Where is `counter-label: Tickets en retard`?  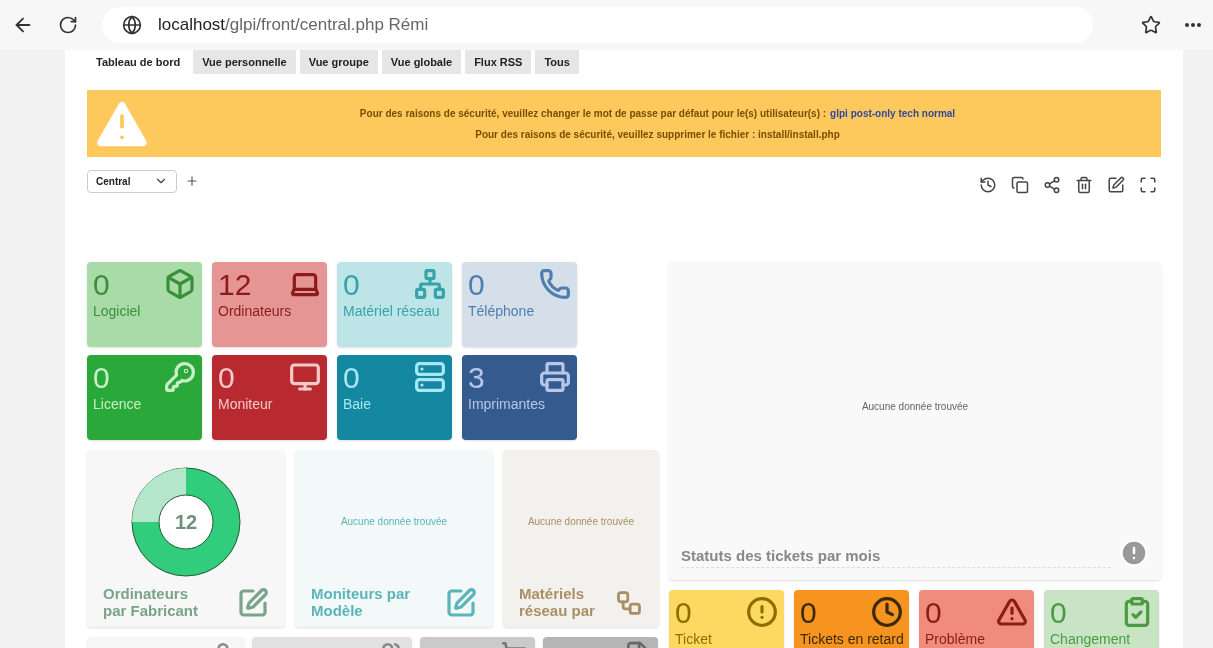
counter-label: Tickets en retard is located at coordinates (851, 639).